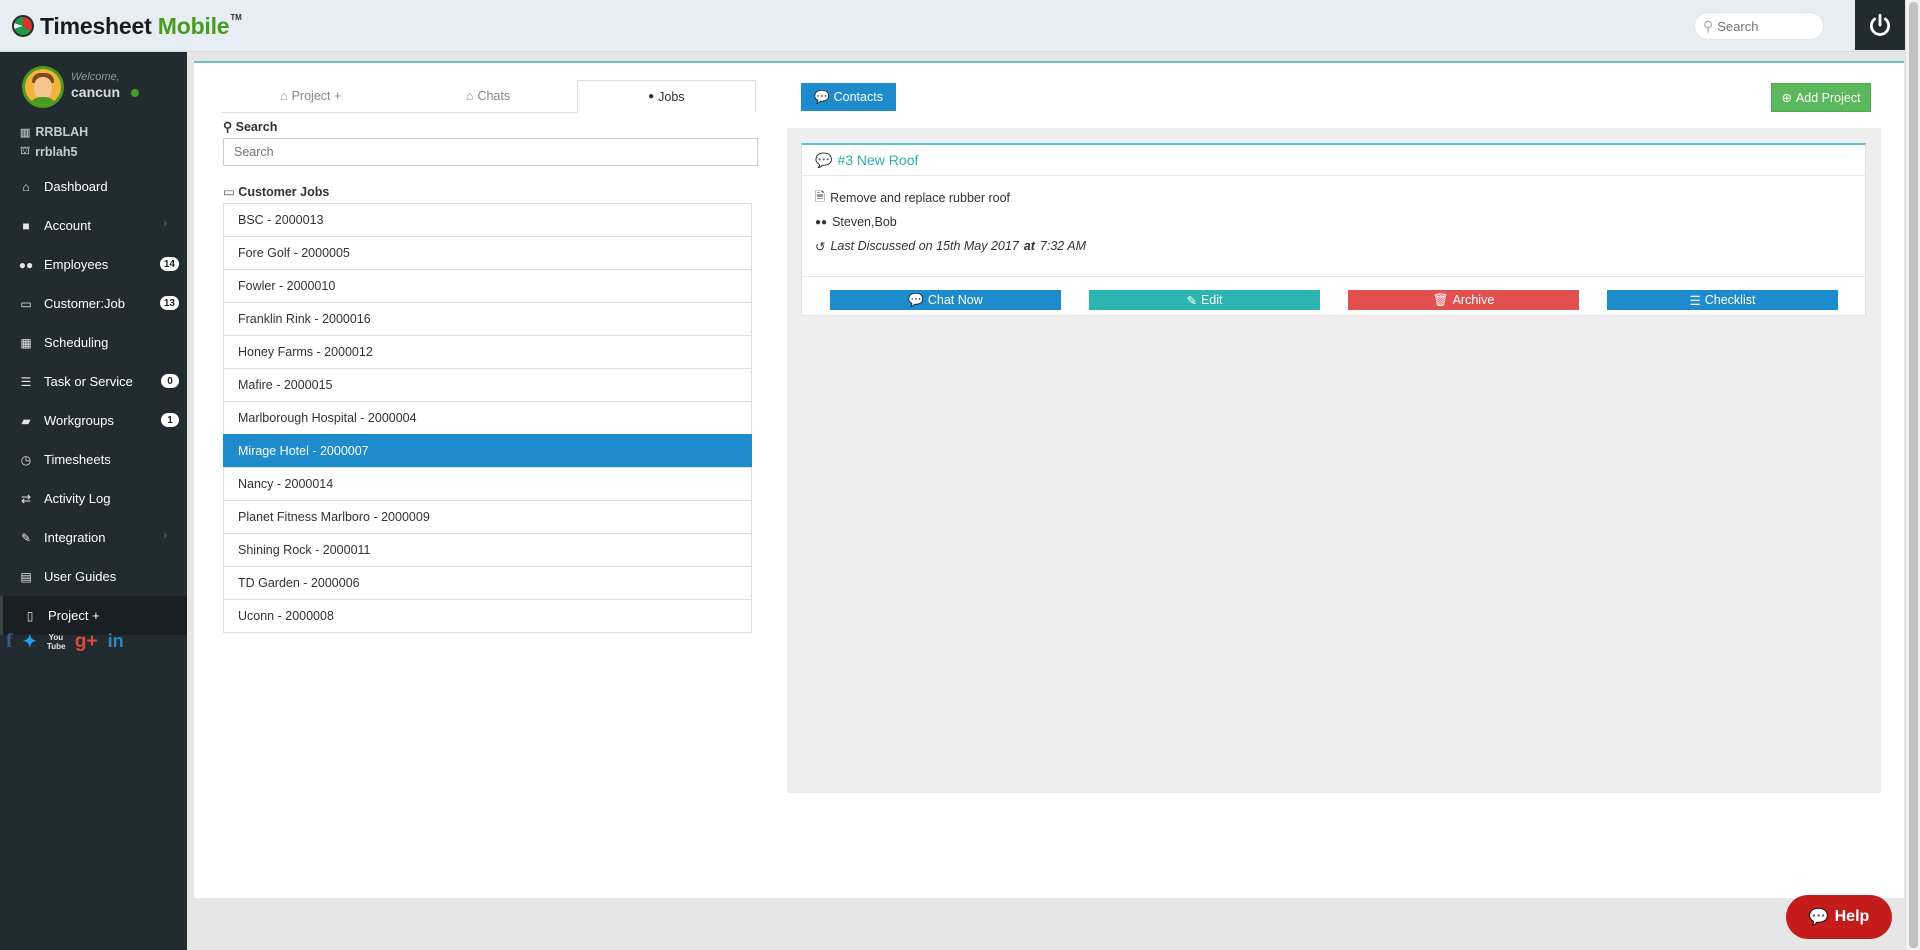  What do you see at coordinates (26, 225) in the screenshot?
I see `lock-icon: ■` at bounding box center [26, 225].